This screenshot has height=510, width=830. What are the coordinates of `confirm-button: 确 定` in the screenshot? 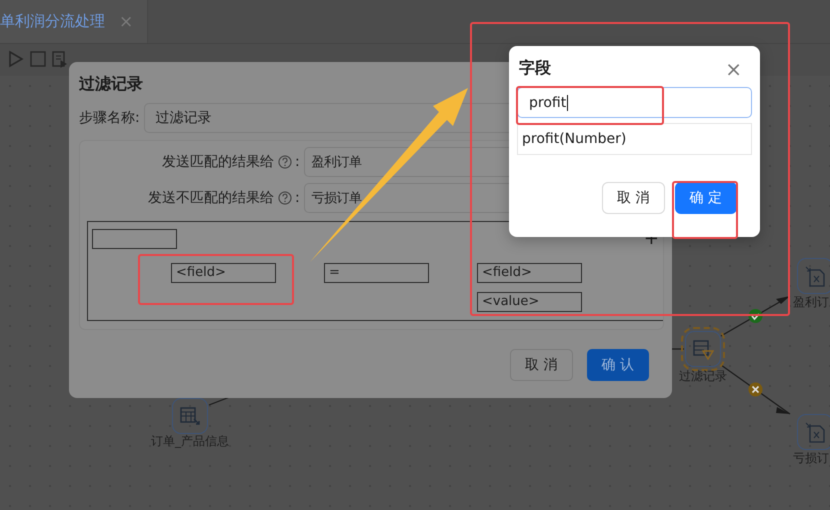 It's located at (705, 198).